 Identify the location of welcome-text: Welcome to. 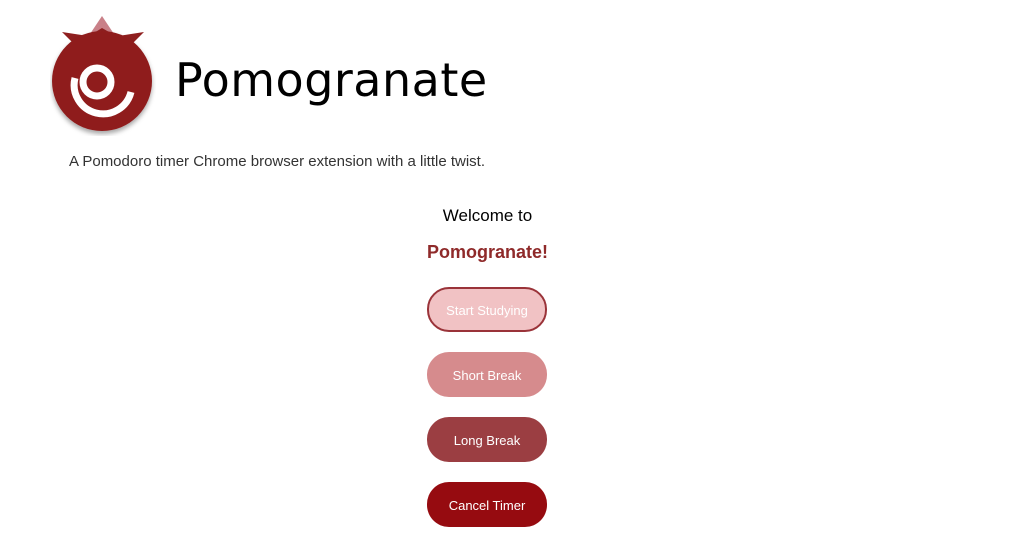
(487, 215).